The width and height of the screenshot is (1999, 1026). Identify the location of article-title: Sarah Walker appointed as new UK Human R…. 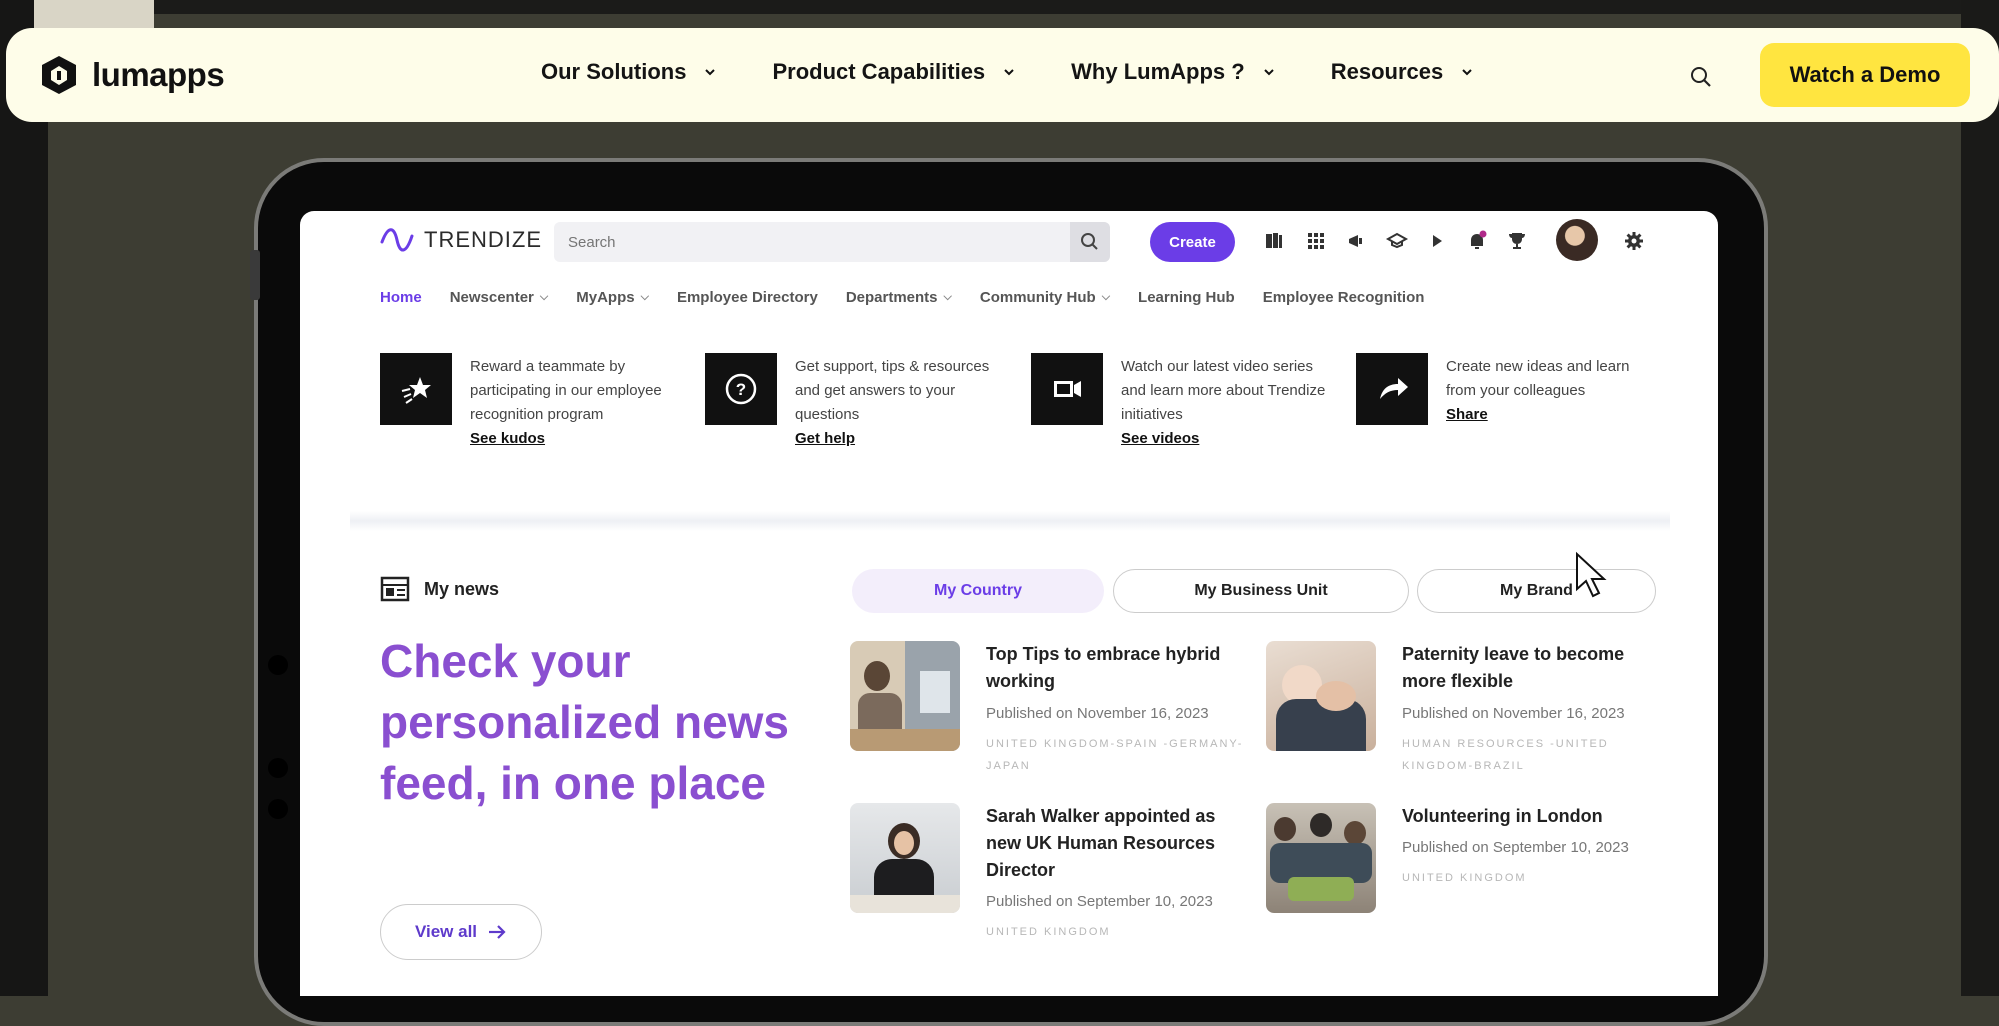
(1101, 843).